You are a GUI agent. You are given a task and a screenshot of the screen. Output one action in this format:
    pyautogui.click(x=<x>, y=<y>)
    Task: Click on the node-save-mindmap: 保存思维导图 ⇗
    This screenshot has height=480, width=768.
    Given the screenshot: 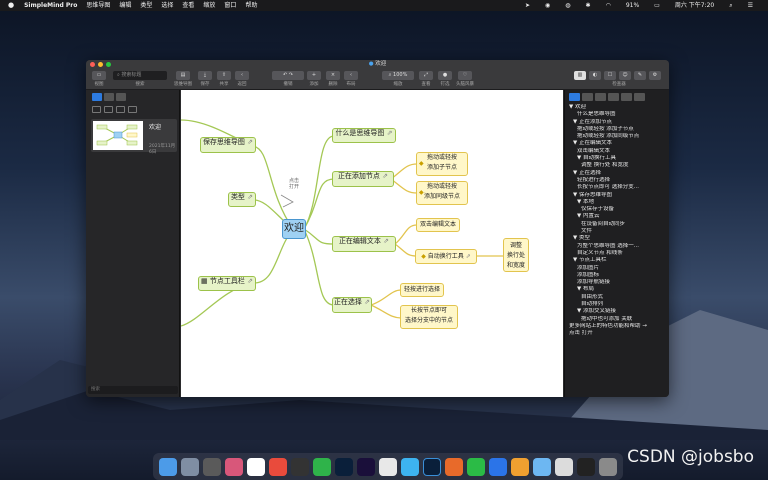 What is the action you would take?
    pyautogui.click(x=228, y=145)
    